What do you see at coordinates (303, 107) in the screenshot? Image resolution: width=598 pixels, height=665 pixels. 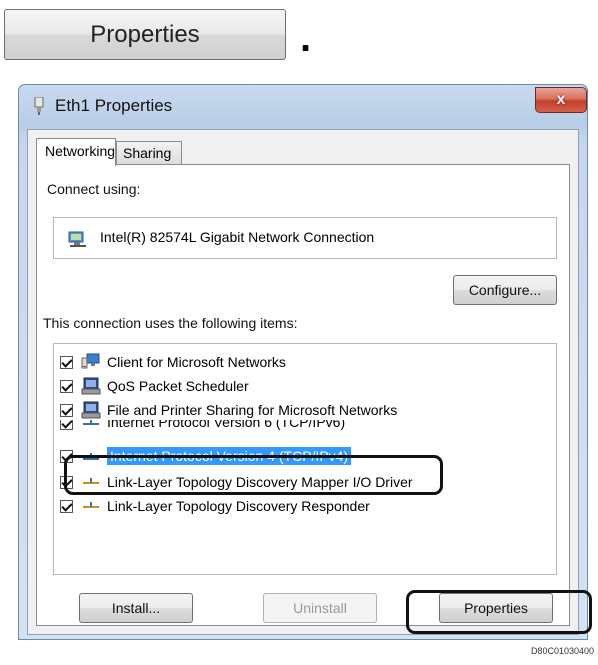 I see `title-bar: Eth1 Properties x` at bounding box center [303, 107].